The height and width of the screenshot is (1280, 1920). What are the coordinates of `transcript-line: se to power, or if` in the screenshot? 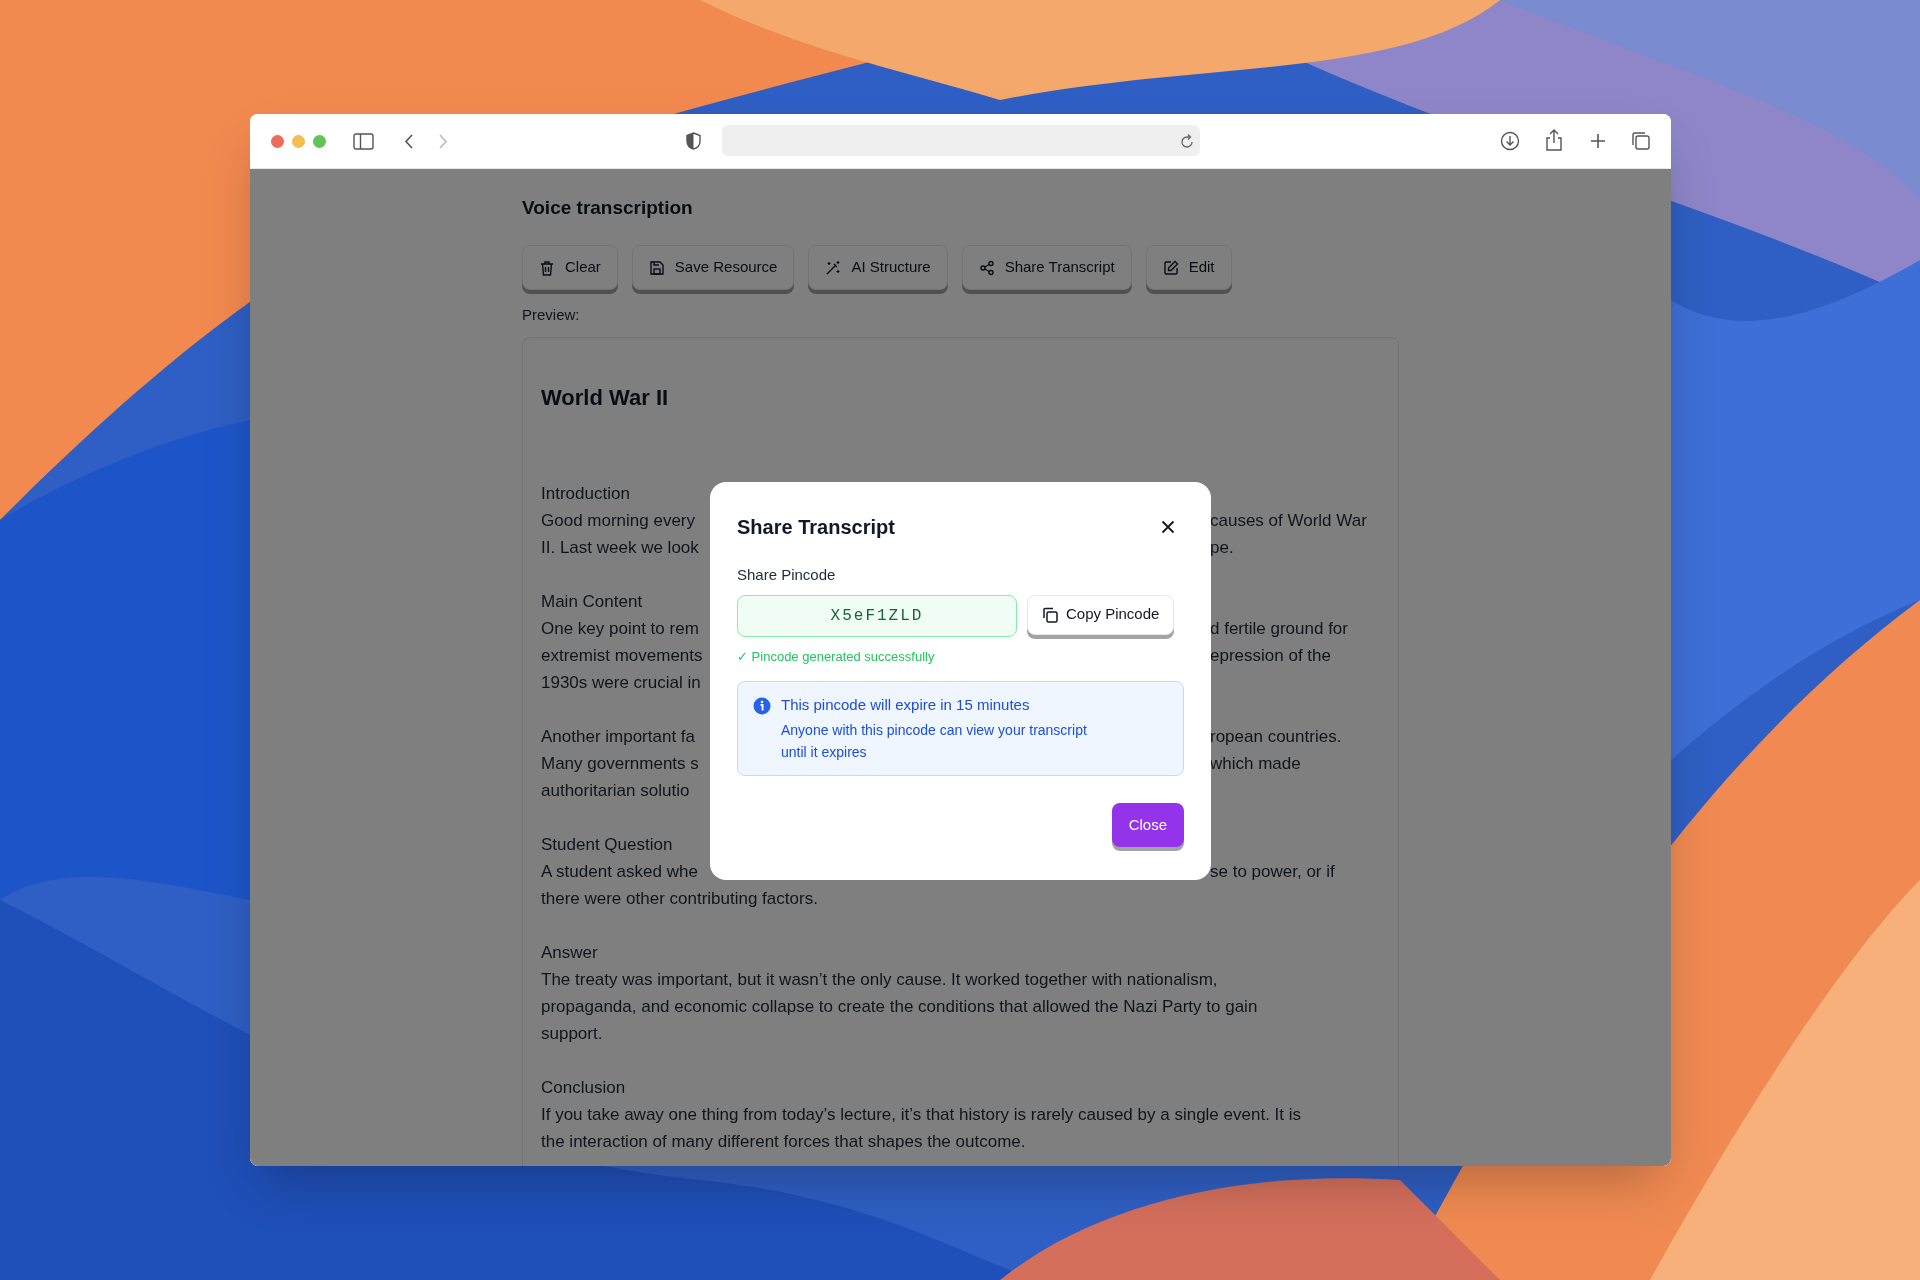 It's located at (1272, 872).